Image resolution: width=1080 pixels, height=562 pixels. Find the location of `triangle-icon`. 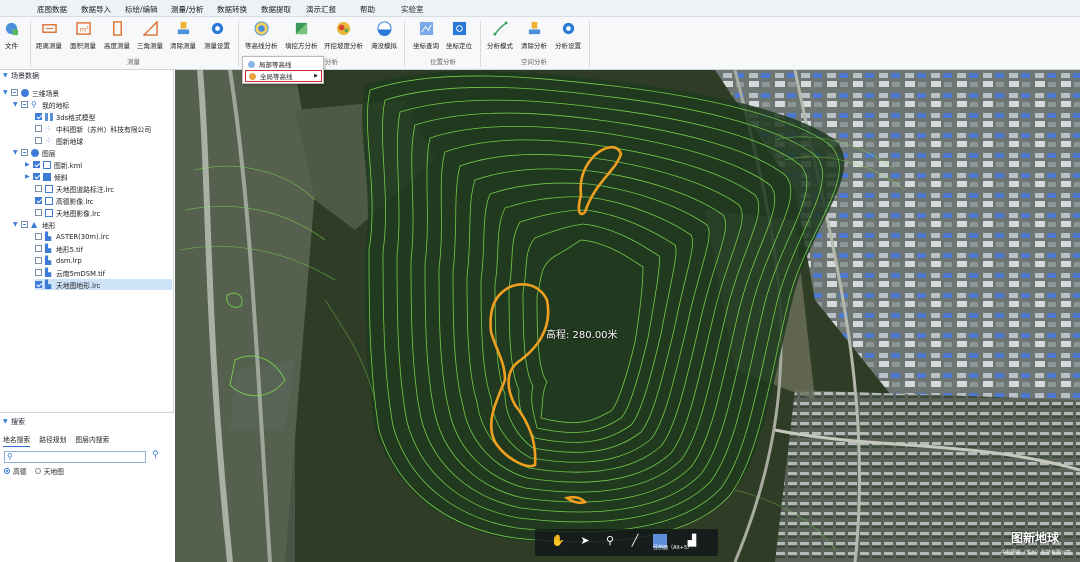

triangle-icon is located at coordinates (150, 28).